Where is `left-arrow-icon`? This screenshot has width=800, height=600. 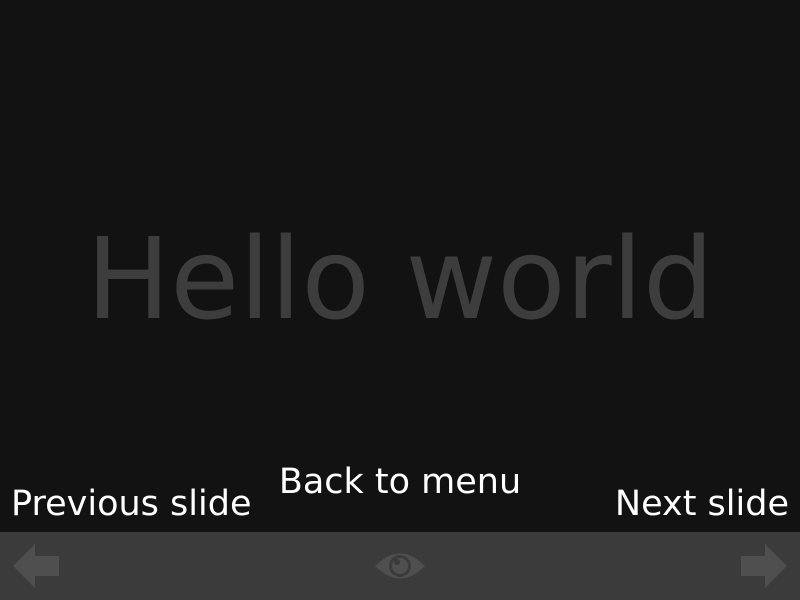 left-arrow-icon is located at coordinates (36, 566).